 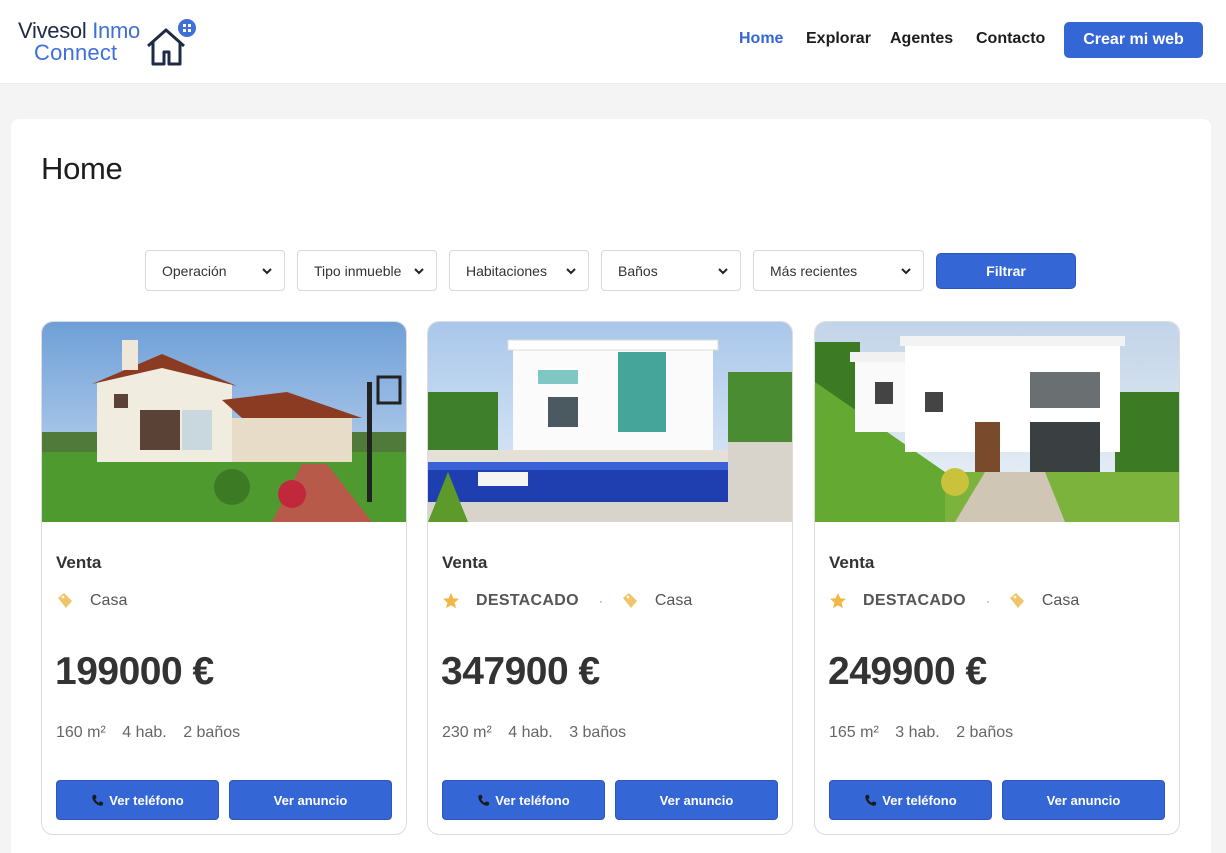 I want to click on operation-select: Operación, so click(x=215, y=270).